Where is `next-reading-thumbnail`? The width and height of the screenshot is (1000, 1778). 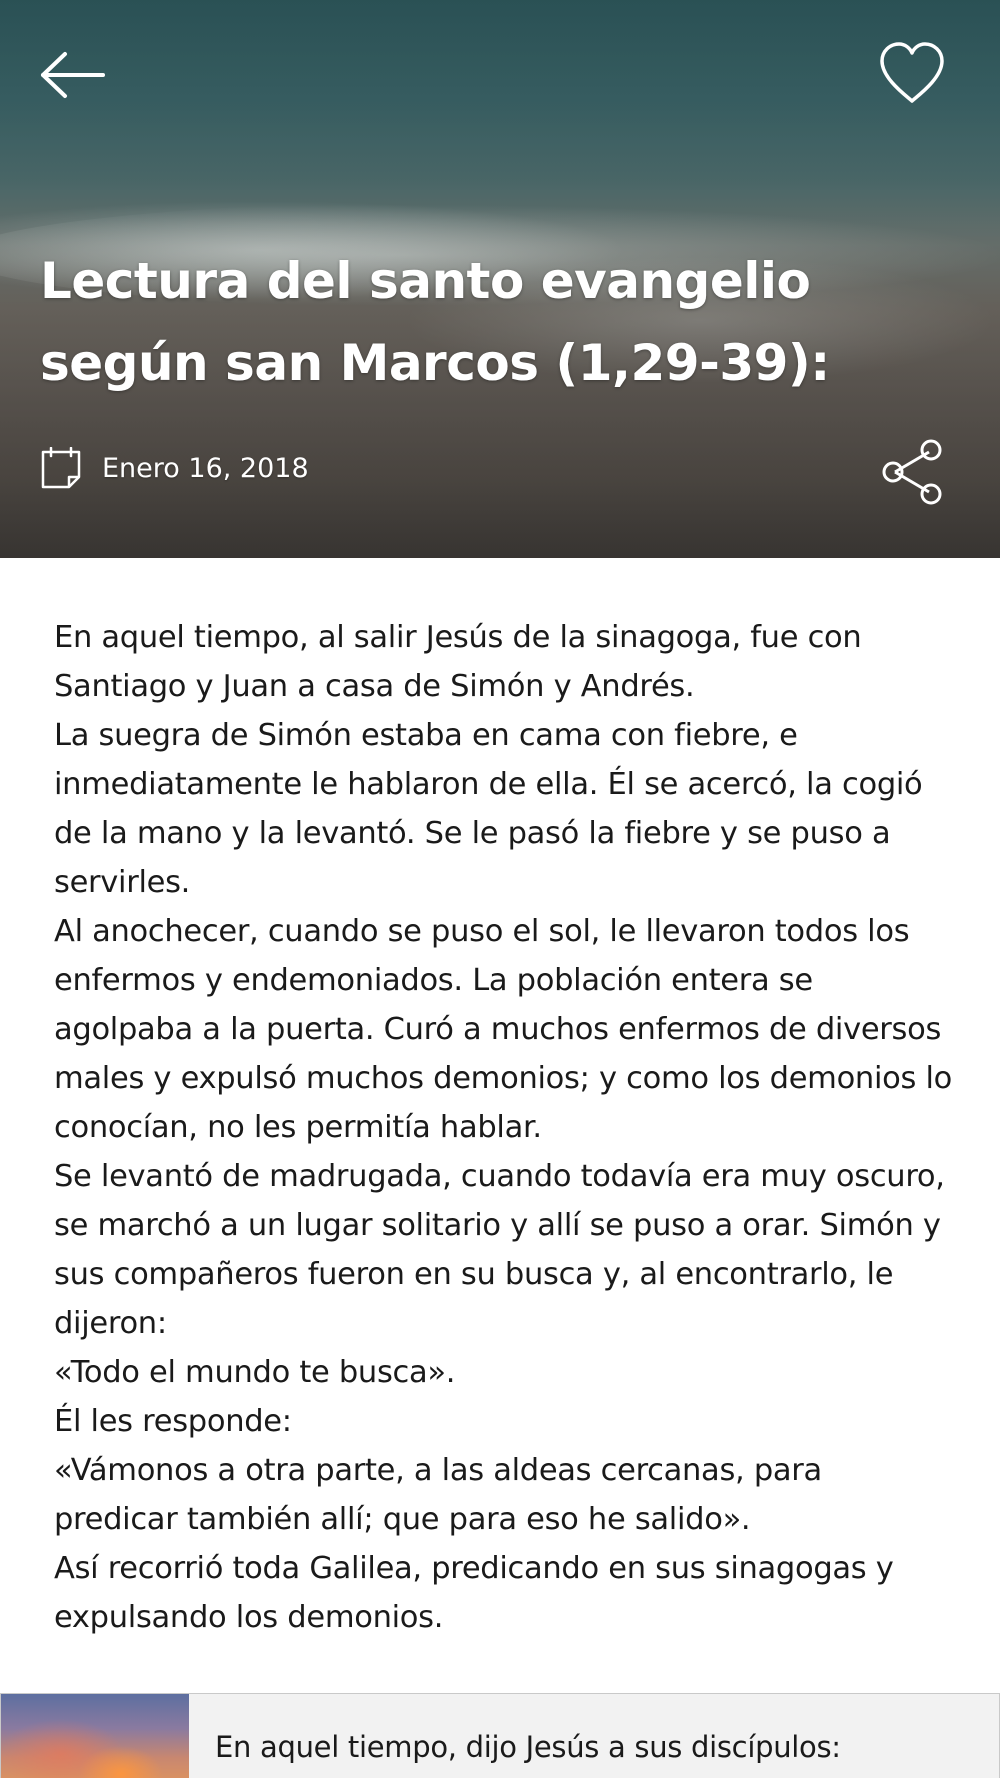 next-reading-thumbnail is located at coordinates (95, 1736).